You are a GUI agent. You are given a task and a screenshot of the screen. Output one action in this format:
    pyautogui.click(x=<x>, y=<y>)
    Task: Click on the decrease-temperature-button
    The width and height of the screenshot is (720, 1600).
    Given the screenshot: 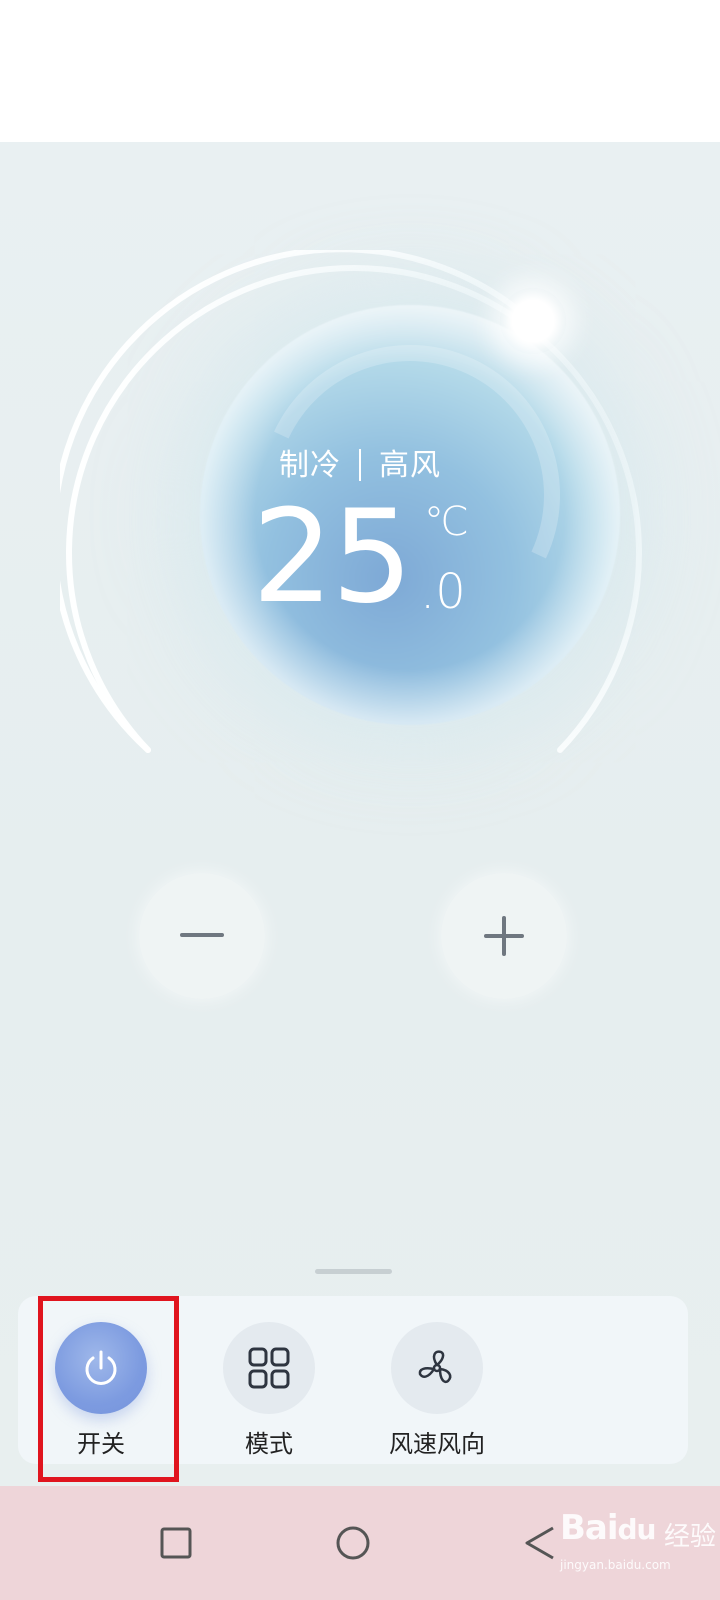 What is the action you would take?
    pyautogui.click(x=202, y=936)
    